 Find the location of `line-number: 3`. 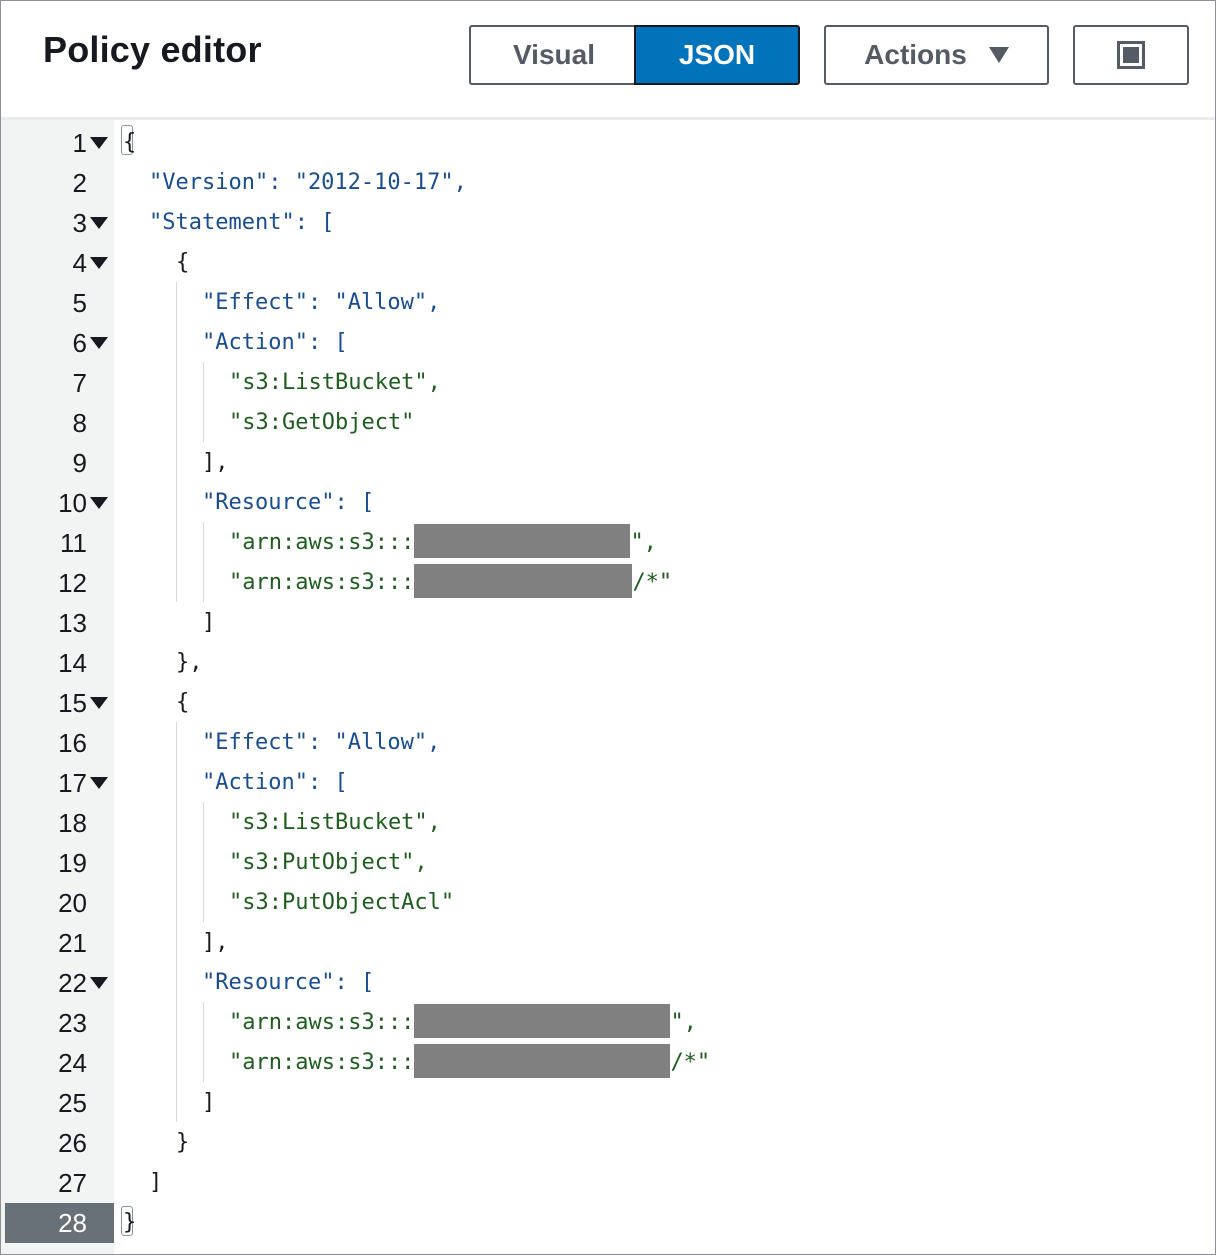

line-number: 3 is located at coordinates (79, 223).